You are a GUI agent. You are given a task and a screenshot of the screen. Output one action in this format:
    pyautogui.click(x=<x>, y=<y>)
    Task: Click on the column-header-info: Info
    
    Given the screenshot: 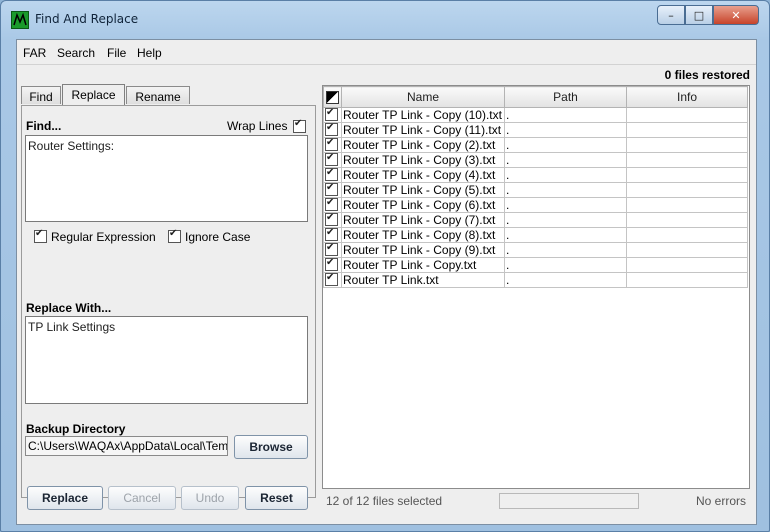 What is the action you would take?
    pyautogui.click(x=687, y=97)
    